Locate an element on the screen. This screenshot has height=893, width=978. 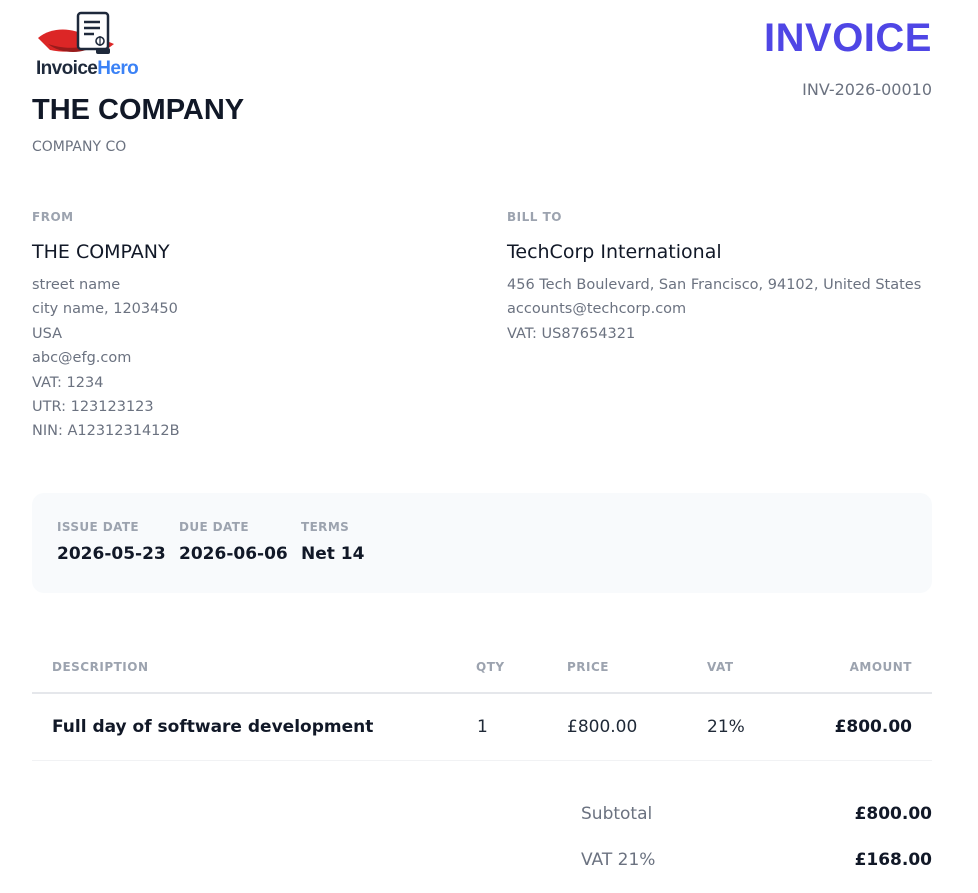
subtotal-label: Subtotal is located at coordinates (617, 814).